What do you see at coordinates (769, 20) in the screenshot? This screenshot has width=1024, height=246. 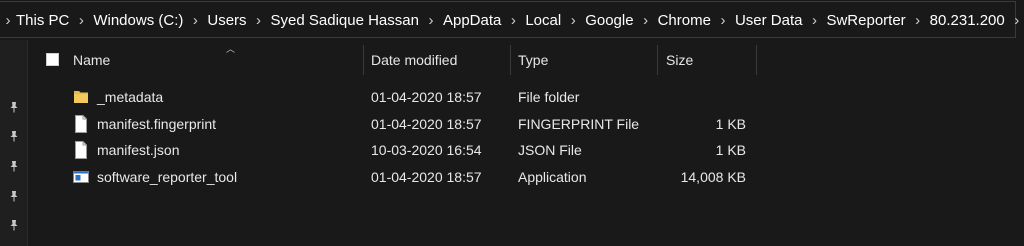 I see `breadcrumb-item-user-data: User Data` at bounding box center [769, 20].